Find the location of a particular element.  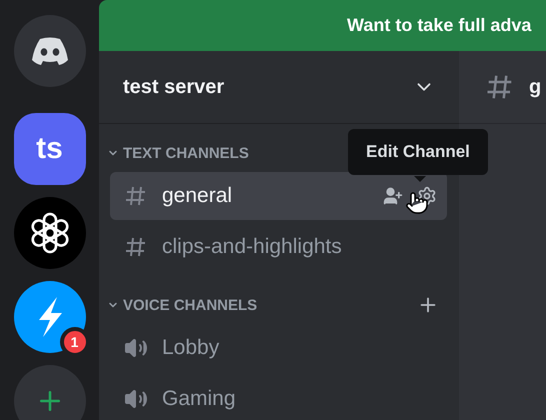

channel-title: g is located at coordinates (535, 87).